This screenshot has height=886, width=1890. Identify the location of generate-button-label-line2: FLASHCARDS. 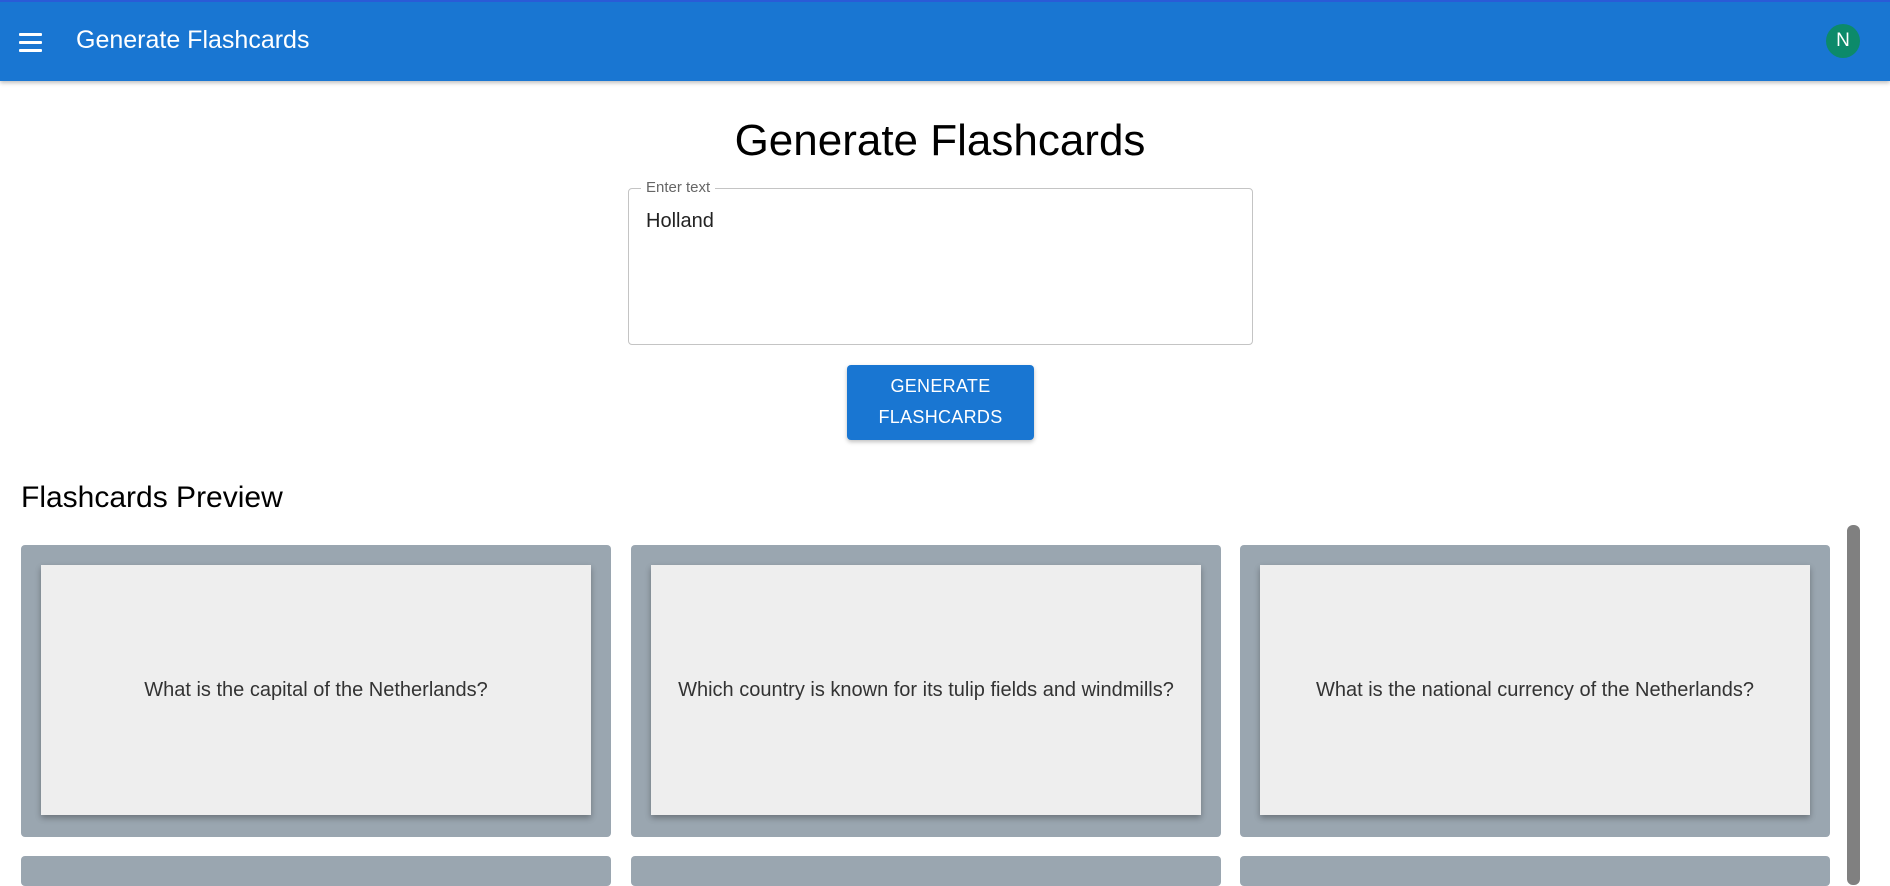
(940, 417).